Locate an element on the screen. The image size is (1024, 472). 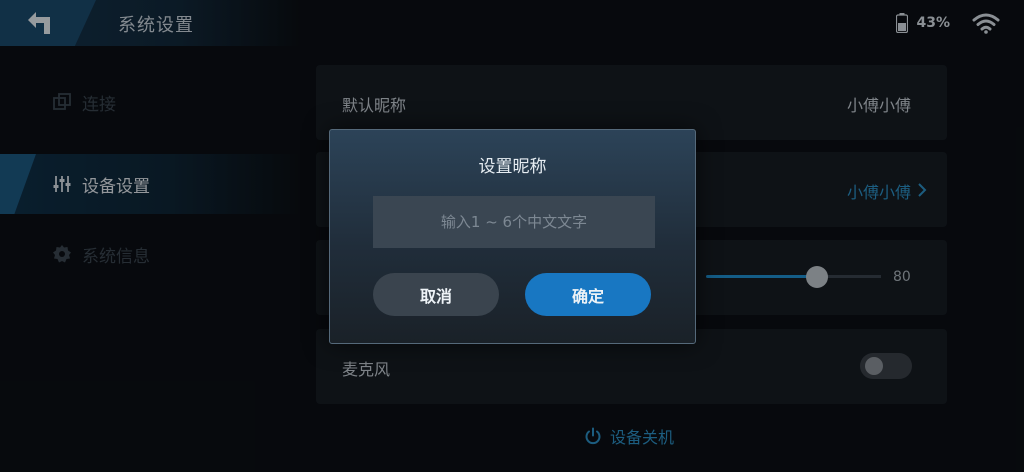
dialog-title: 设置昵称 is located at coordinates (512, 167).